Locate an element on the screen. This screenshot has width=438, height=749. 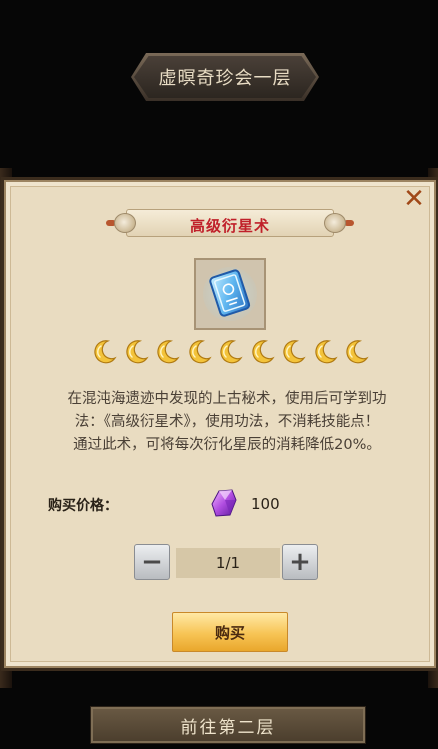
buy-button: 购买 is located at coordinates (230, 632).